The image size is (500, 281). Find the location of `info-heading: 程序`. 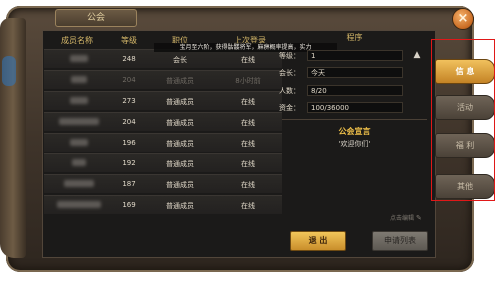

info-heading: 程序 is located at coordinates (354, 37).